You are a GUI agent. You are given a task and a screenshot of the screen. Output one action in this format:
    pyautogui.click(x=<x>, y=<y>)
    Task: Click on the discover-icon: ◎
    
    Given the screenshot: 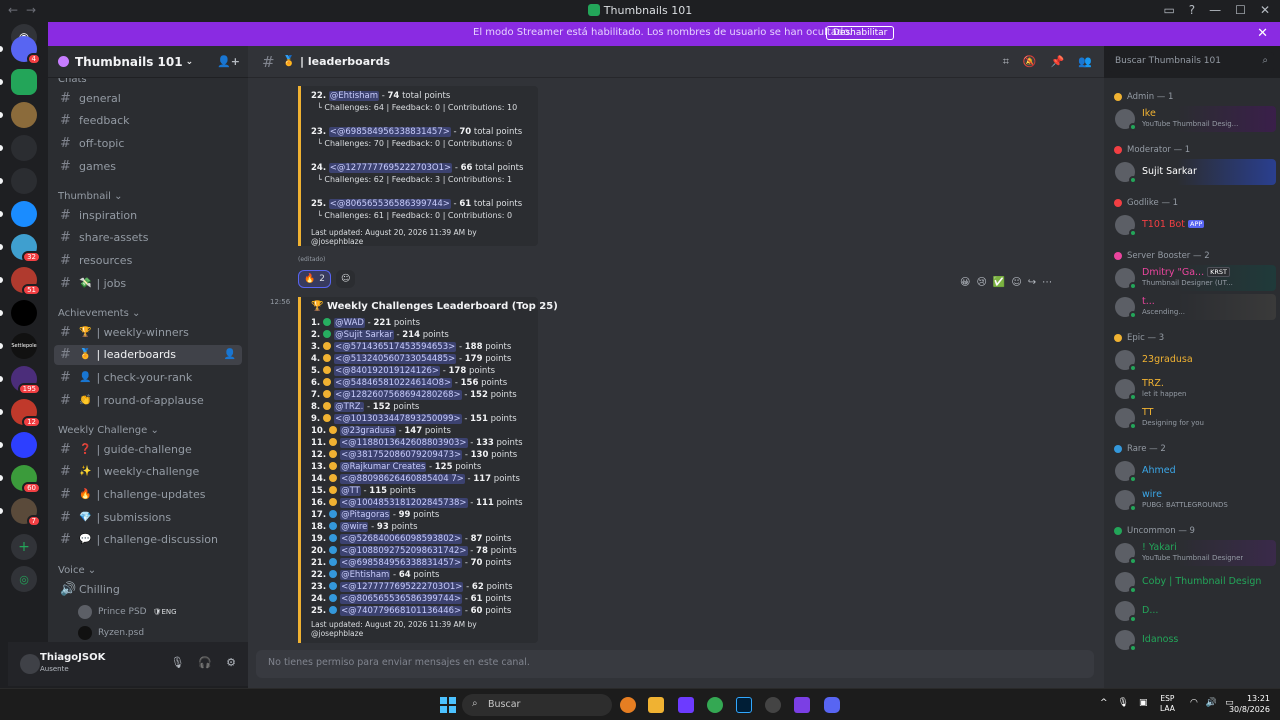 What is the action you would take?
    pyautogui.click(x=24, y=579)
    